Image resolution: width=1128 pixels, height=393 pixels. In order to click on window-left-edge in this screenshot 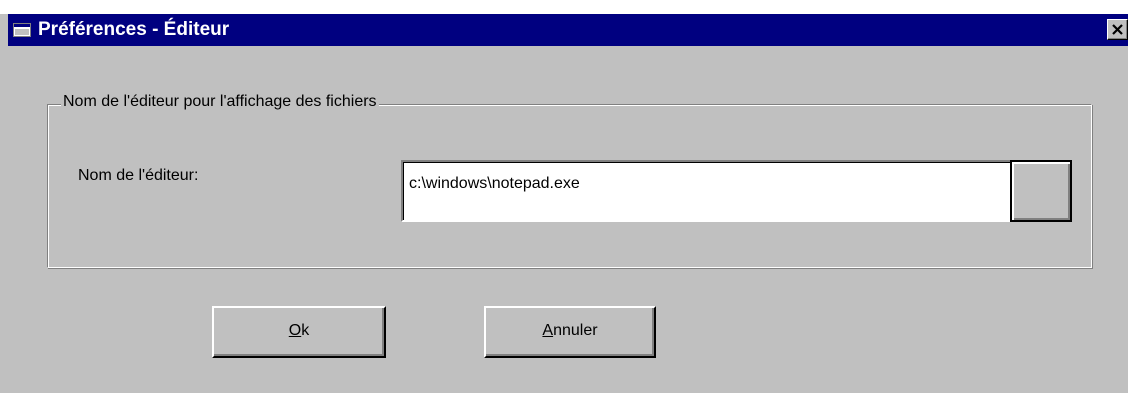, I will do `click(4, 203)`.